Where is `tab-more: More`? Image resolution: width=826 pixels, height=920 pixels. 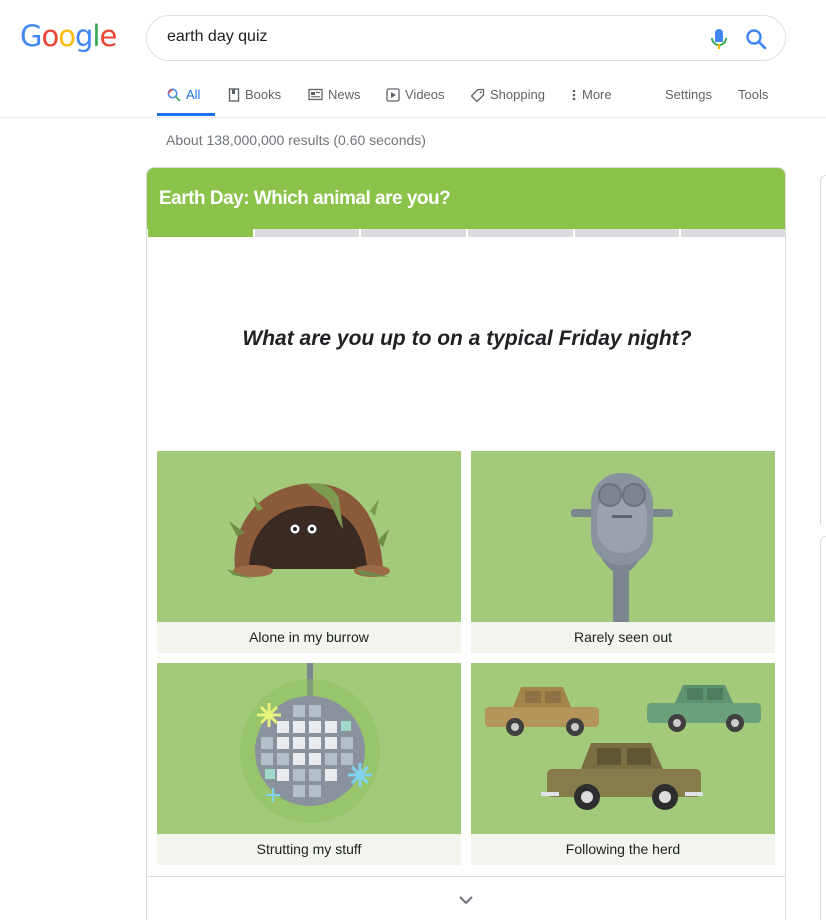 tab-more: More is located at coordinates (591, 102).